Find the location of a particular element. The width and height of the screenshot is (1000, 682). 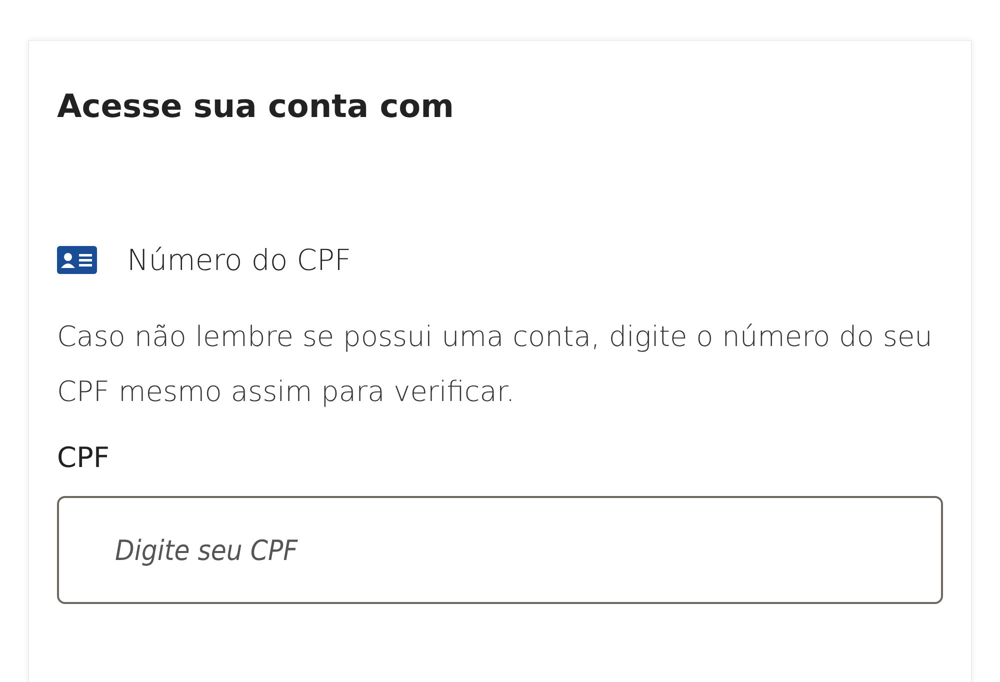

cpf-input-field: Digite seu CPF is located at coordinates (500, 550).